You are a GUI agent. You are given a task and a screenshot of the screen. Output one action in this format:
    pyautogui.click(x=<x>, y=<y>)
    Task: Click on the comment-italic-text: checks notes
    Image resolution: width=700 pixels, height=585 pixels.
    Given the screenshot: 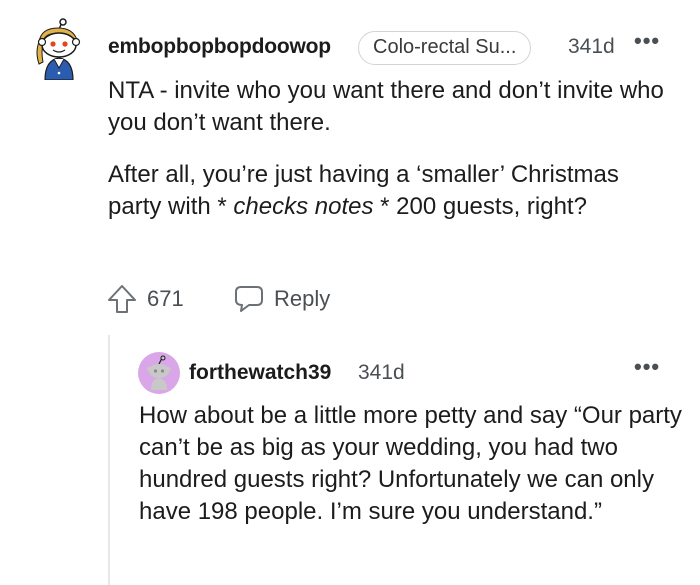 What is the action you would take?
    pyautogui.click(x=303, y=206)
    